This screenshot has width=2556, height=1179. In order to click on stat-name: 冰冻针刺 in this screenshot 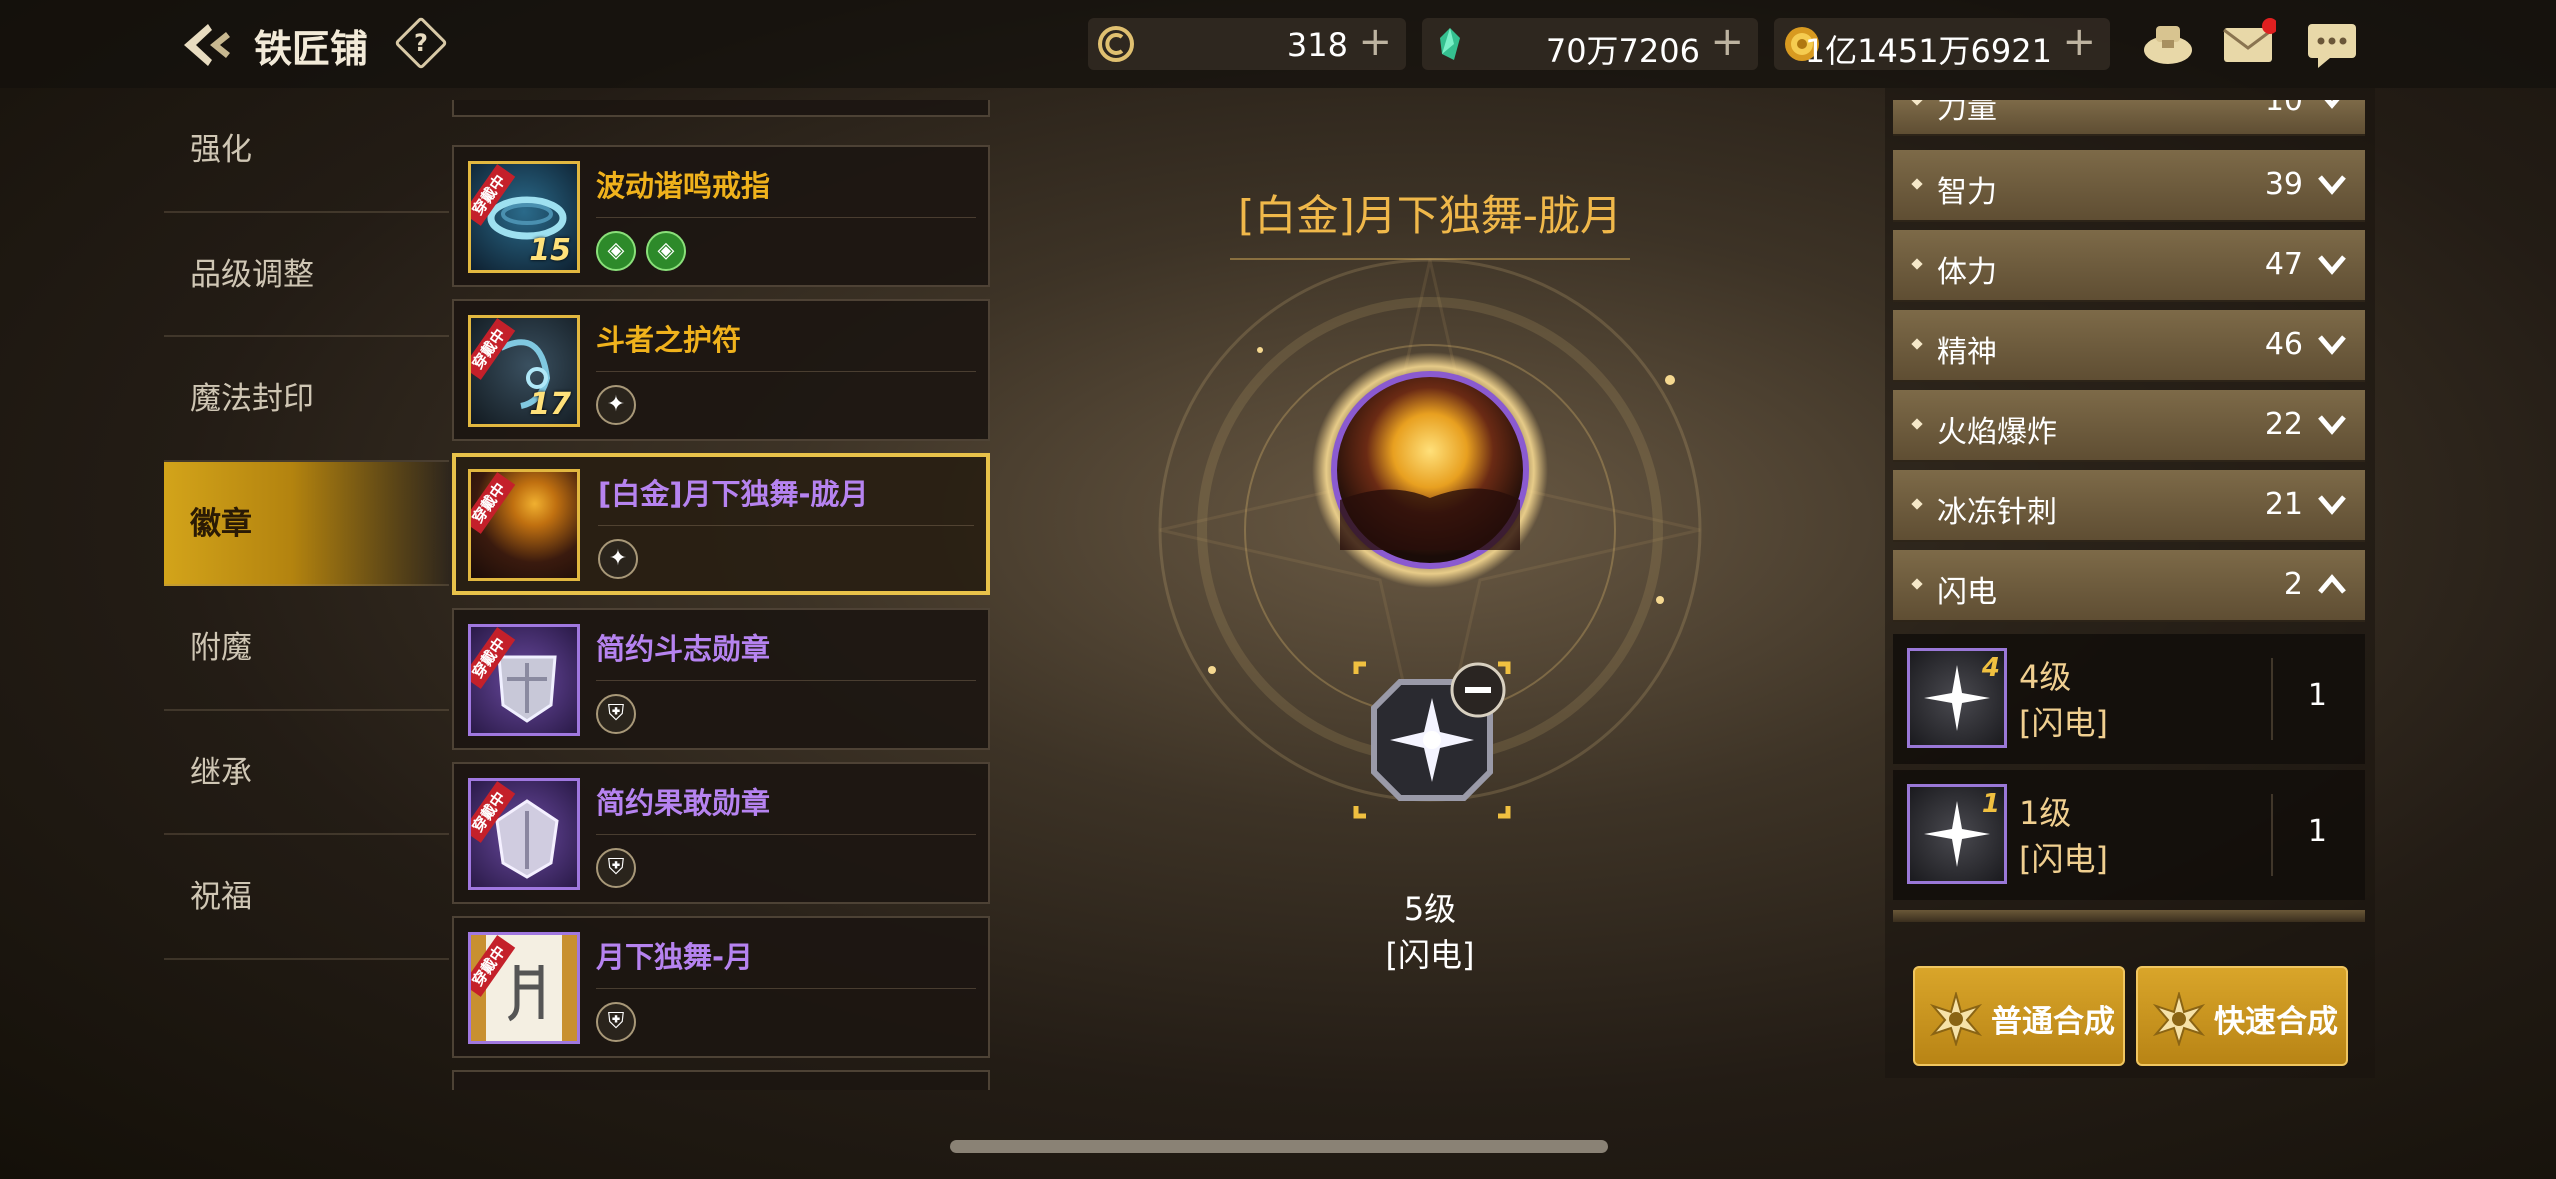, I will do `click(1997, 512)`.